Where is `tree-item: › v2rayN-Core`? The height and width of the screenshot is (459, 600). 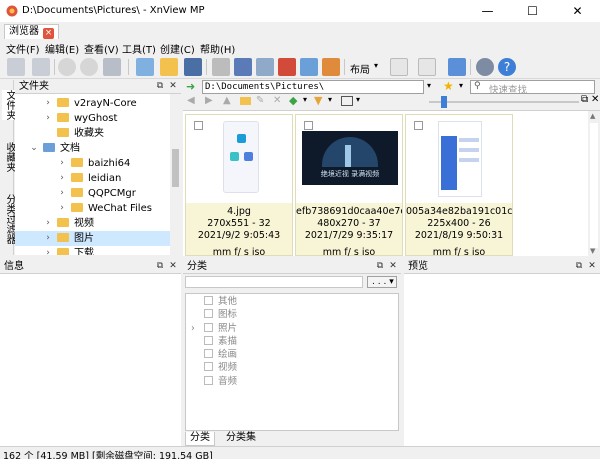
tree-item: › v2rayN-Core is located at coordinates (92, 103).